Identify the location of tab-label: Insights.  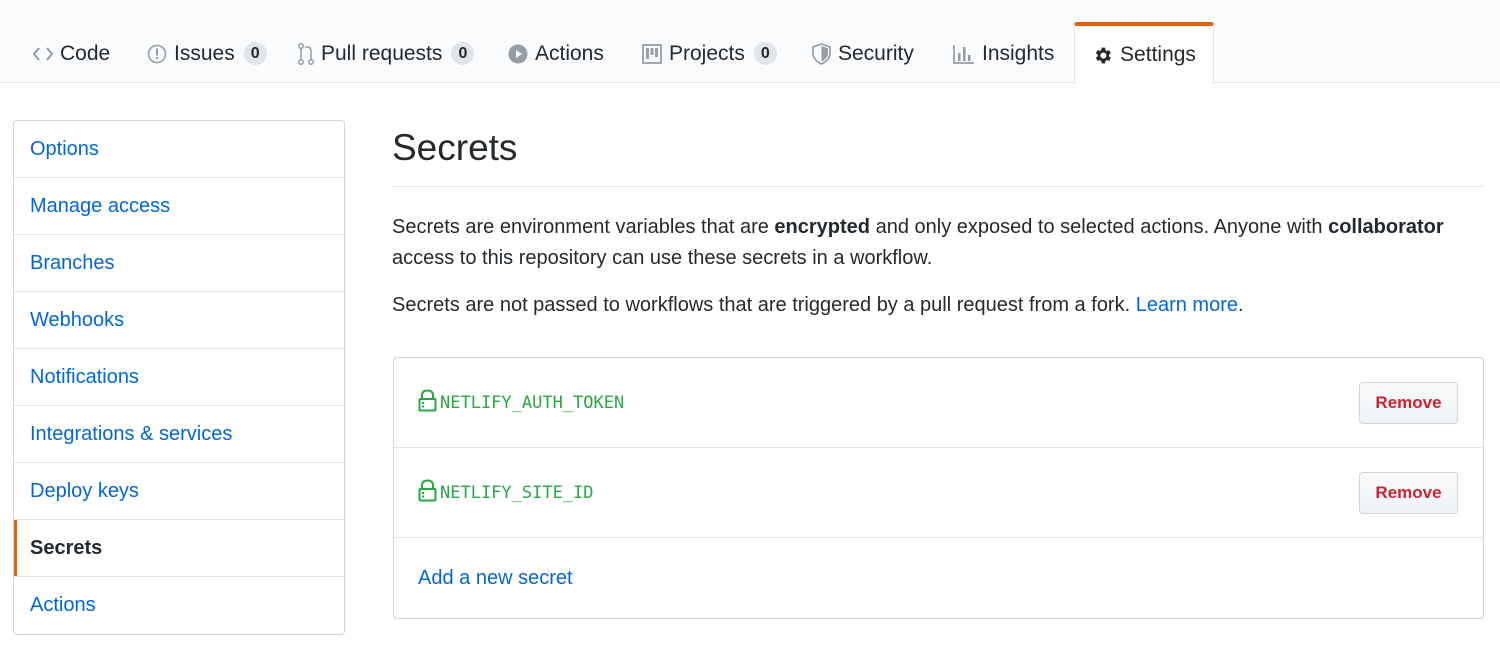
(1018, 53).